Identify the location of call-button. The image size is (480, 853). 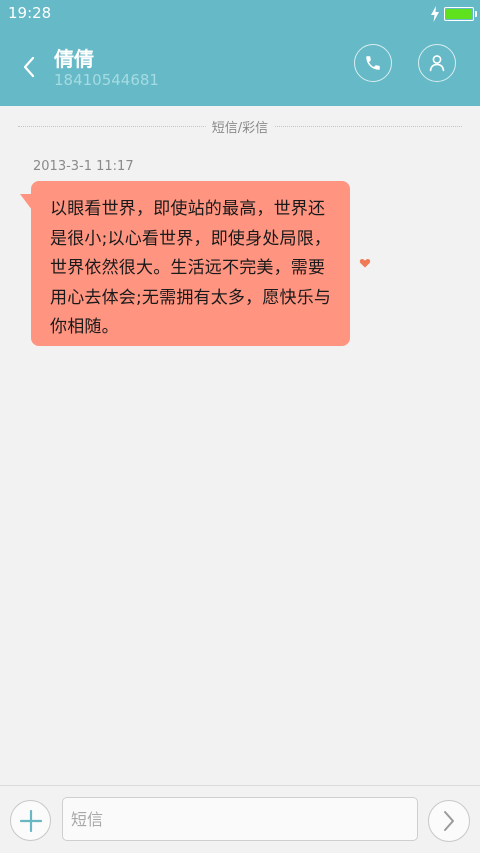
(373, 63).